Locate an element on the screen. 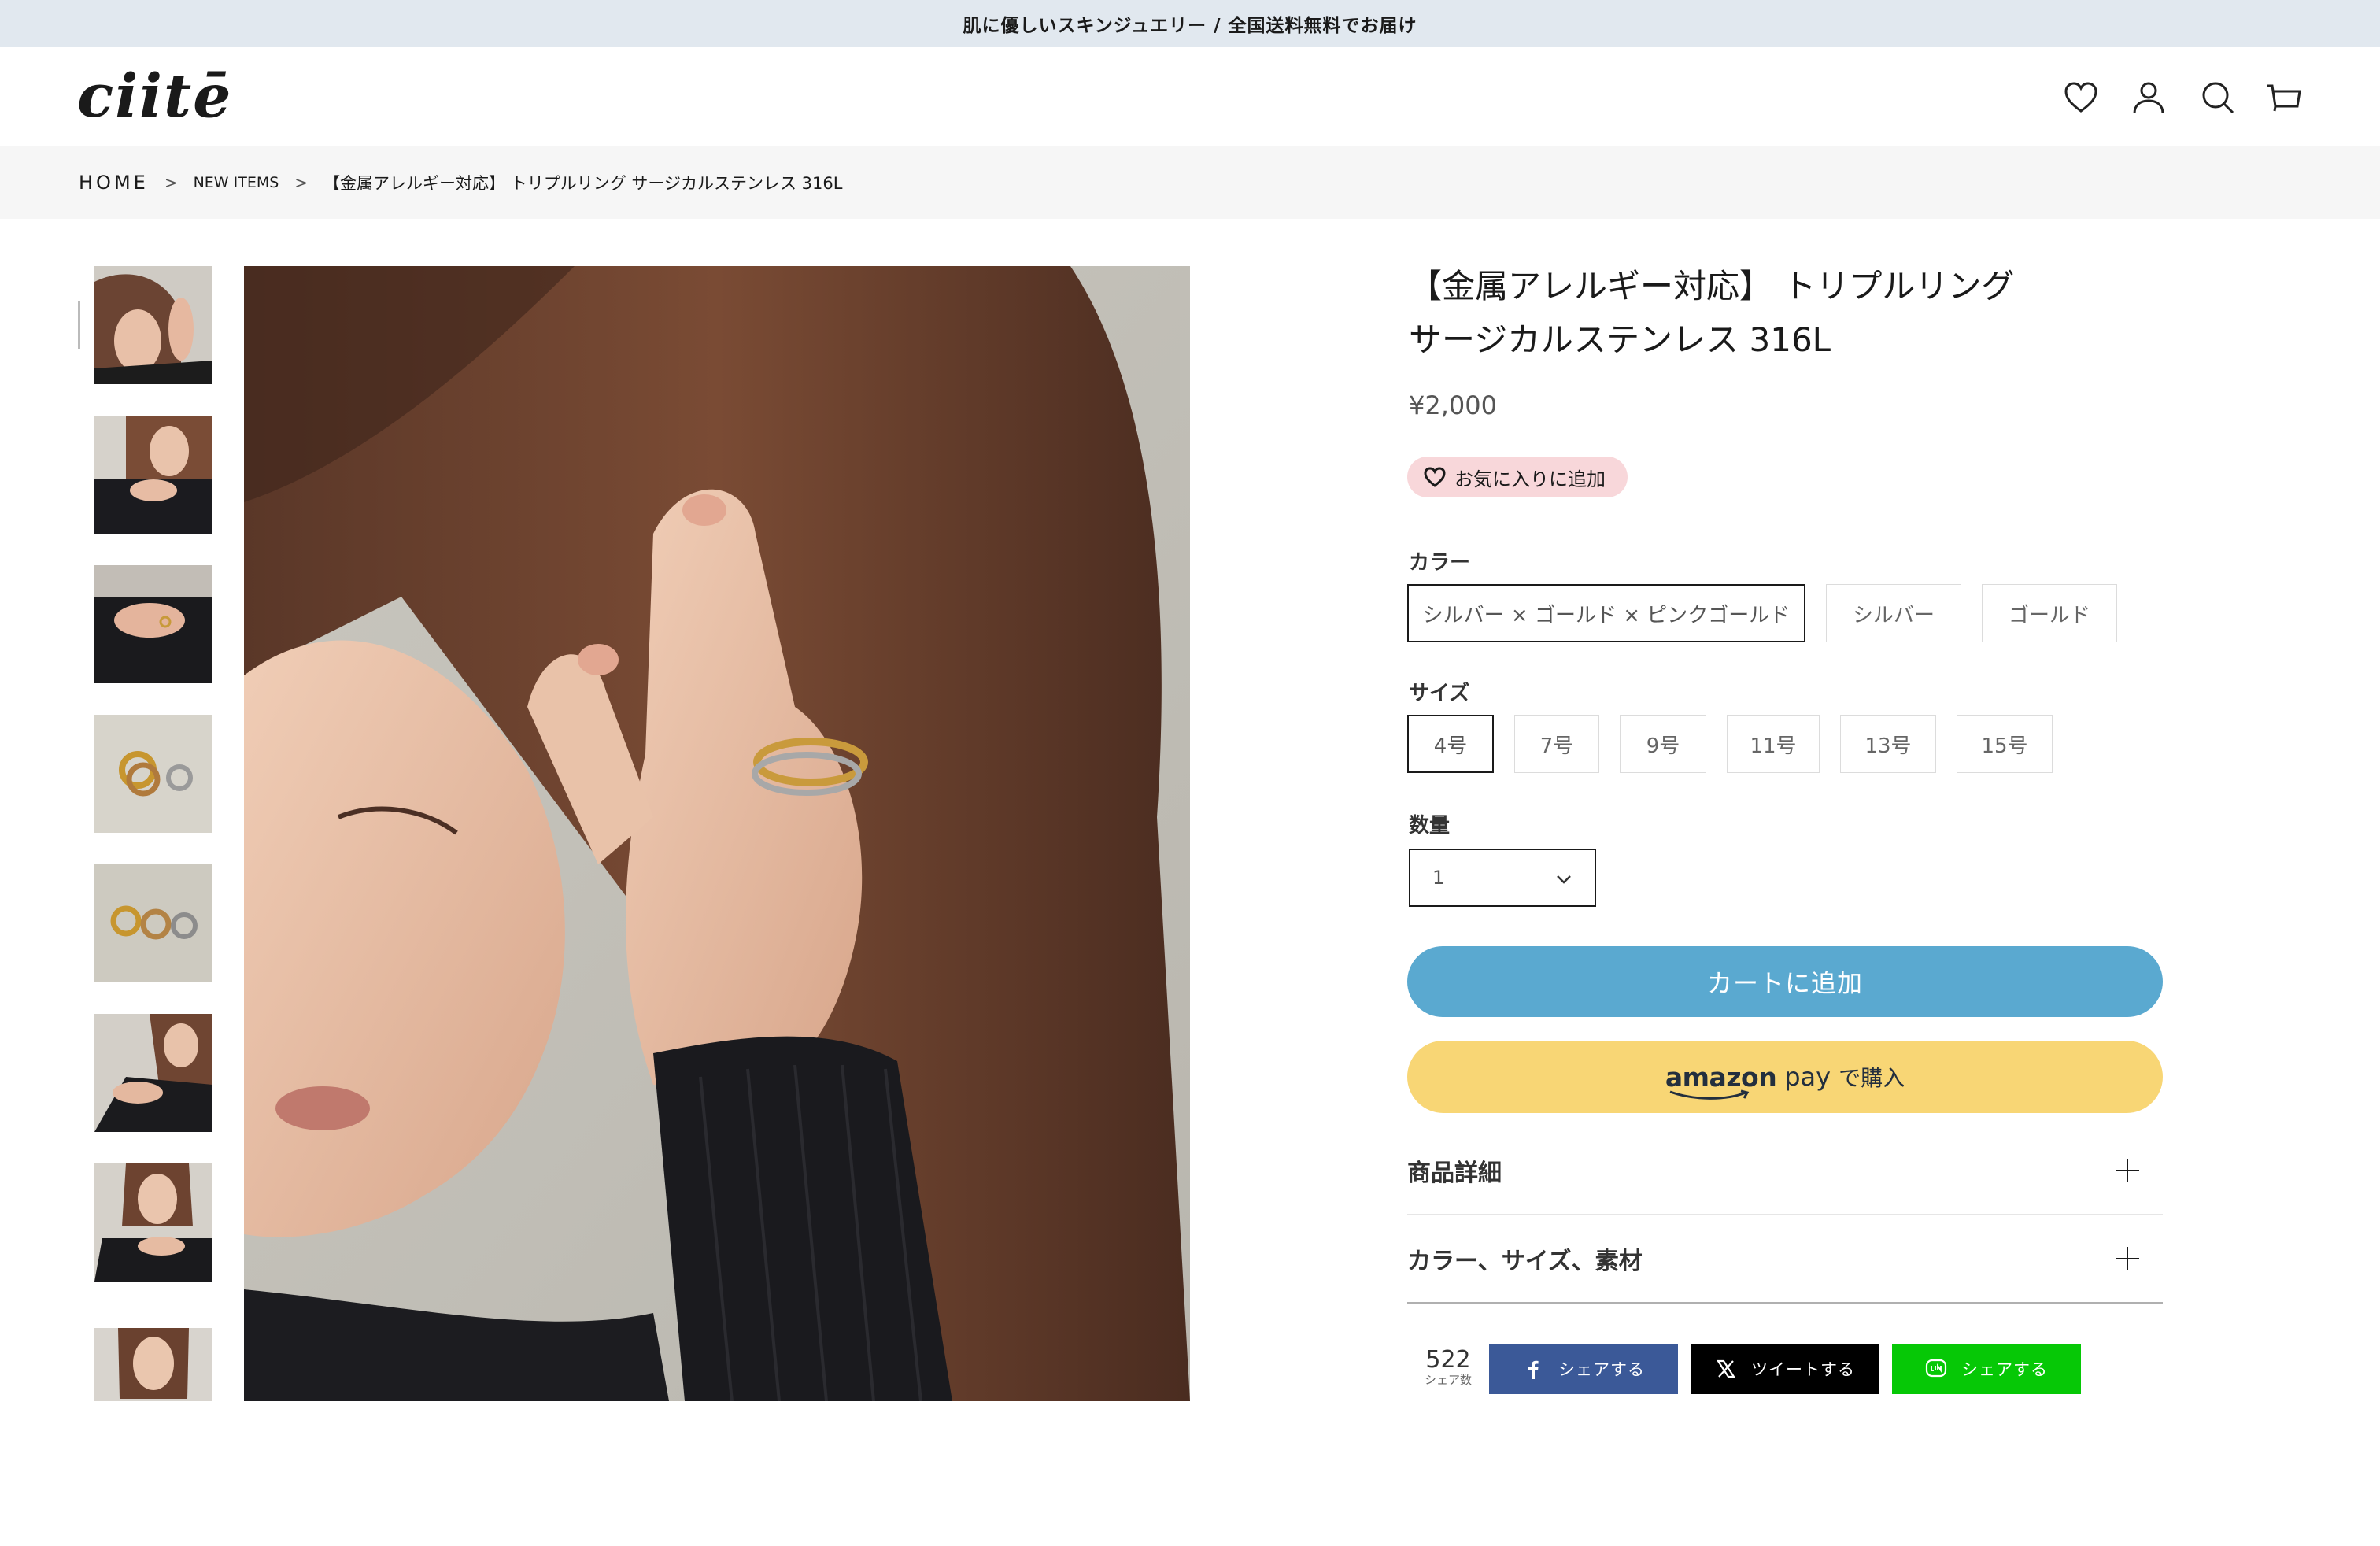 This screenshot has width=2380, height=1546. x-tweet-button: ツイートする is located at coordinates (1785, 1369).